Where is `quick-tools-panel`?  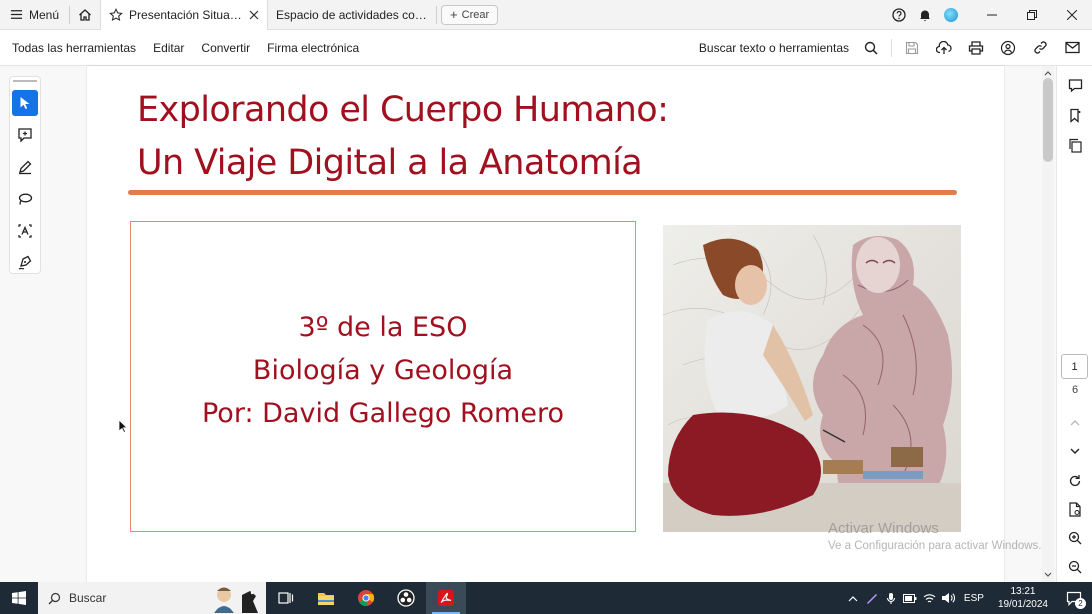
quick-tools-panel is located at coordinates (25, 175).